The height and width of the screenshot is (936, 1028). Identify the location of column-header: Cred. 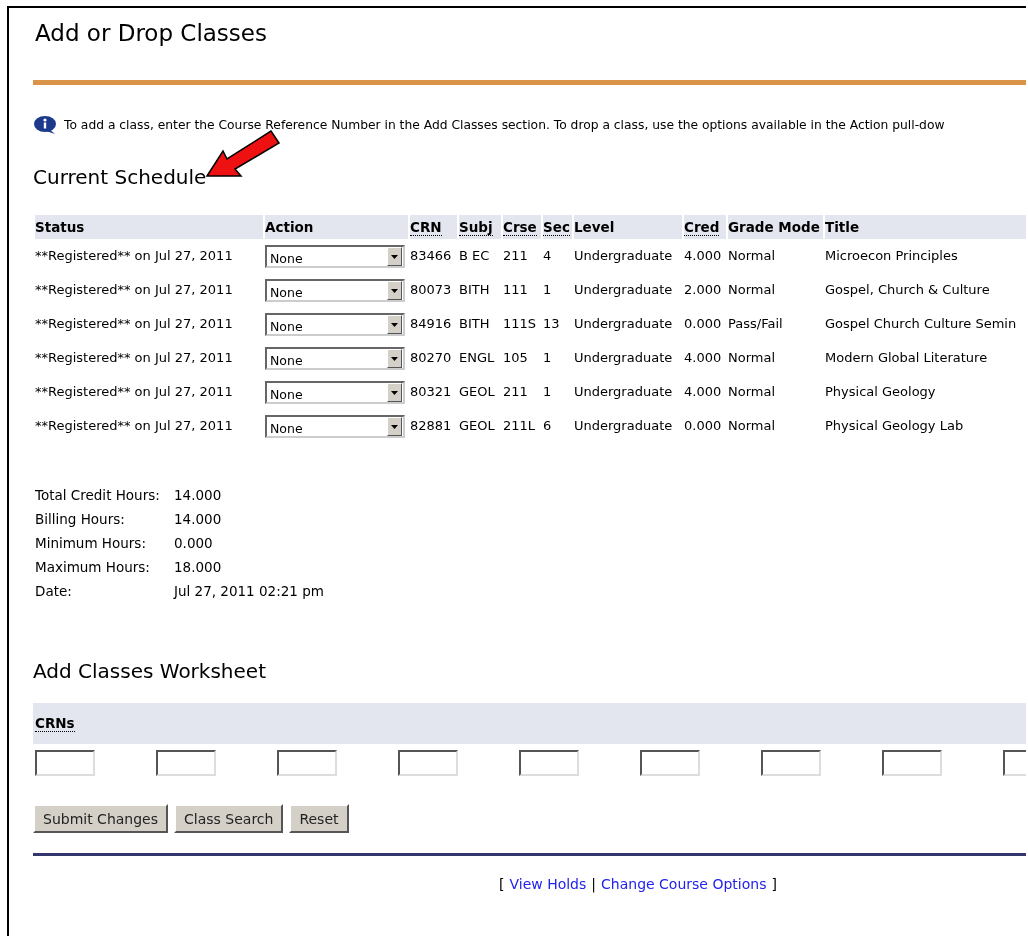
(705, 227).